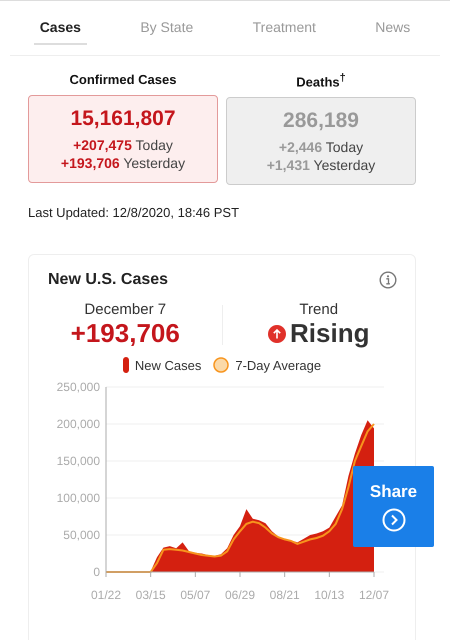 The height and width of the screenshot is (640, 450). Describe the element at coordinates (125, 309) in the screenshot. I see `date-label: December 7` at that location.